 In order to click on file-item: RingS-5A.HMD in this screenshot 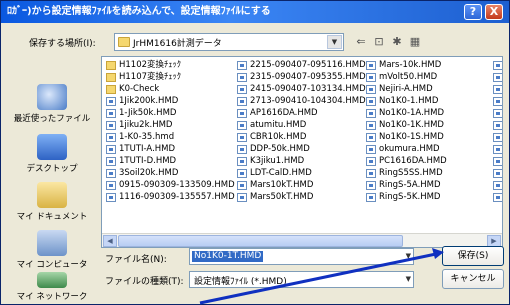, I will do `click(406, 185)`.